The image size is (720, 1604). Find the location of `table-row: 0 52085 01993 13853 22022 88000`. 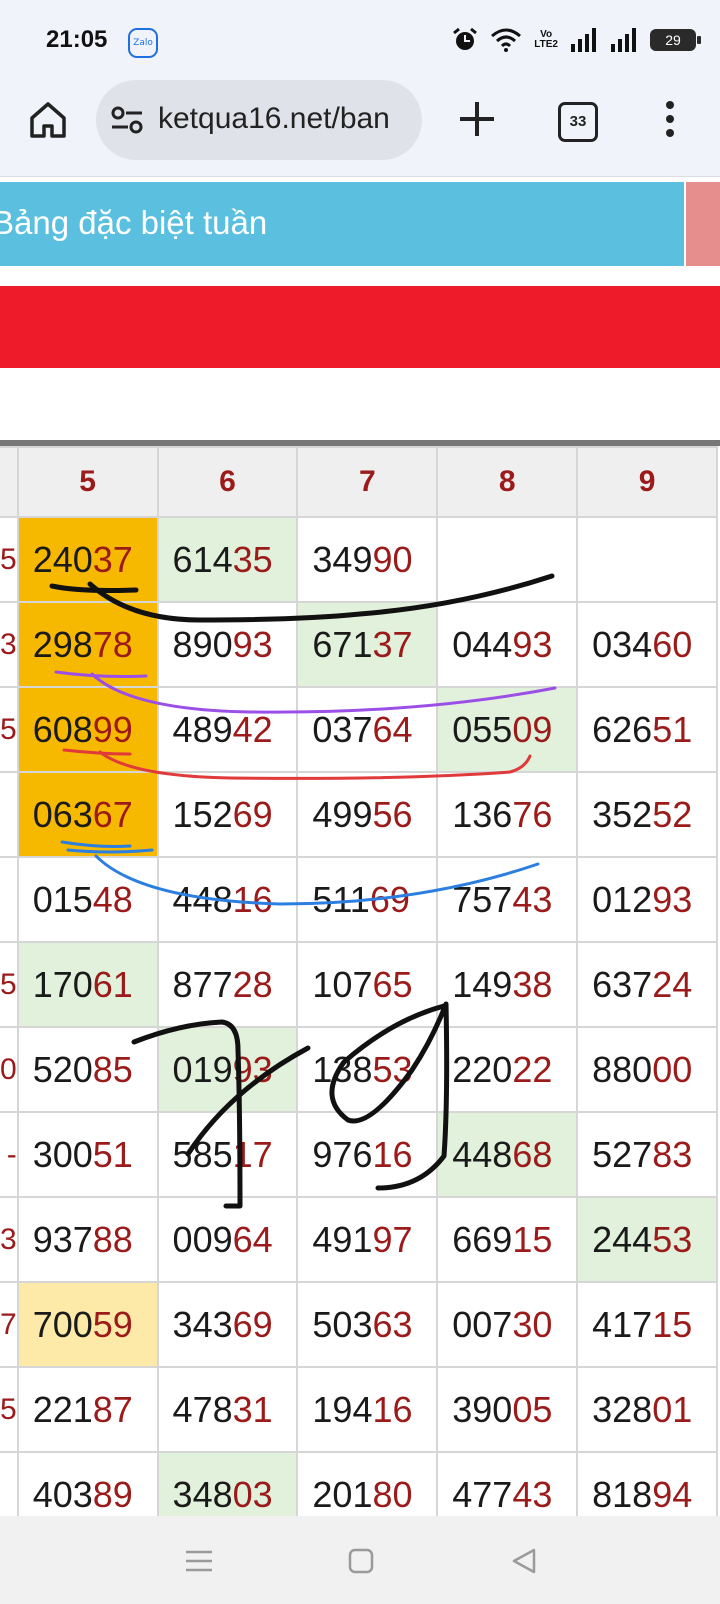

table-row: 0 52085 01993 13853 22022 88000 is located at coordinates (359, 1069).